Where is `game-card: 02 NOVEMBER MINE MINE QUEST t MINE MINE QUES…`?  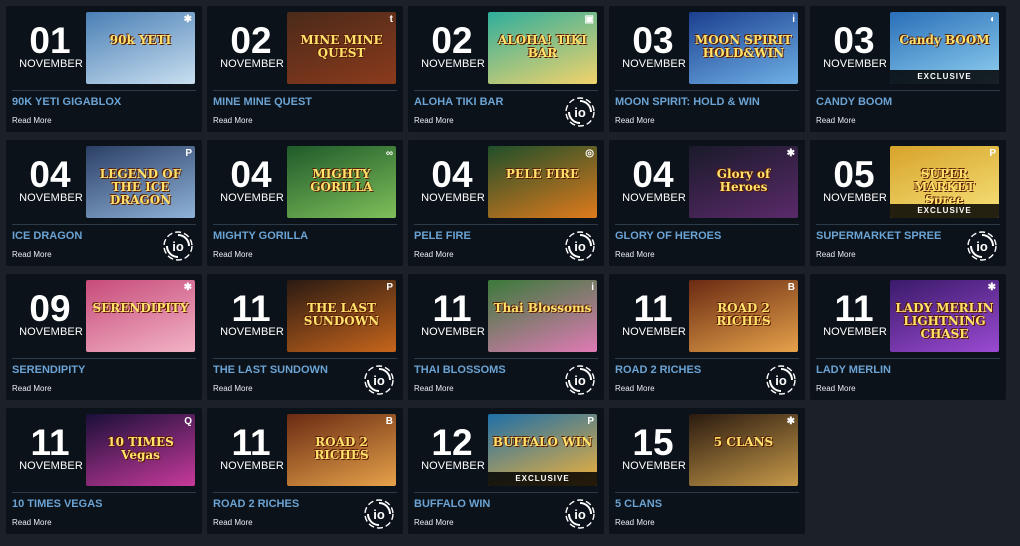 game-card: 02 NOVEMBER MINE MINE QUEST t MINE MINE QUES… is located at coordinates (305, 69).